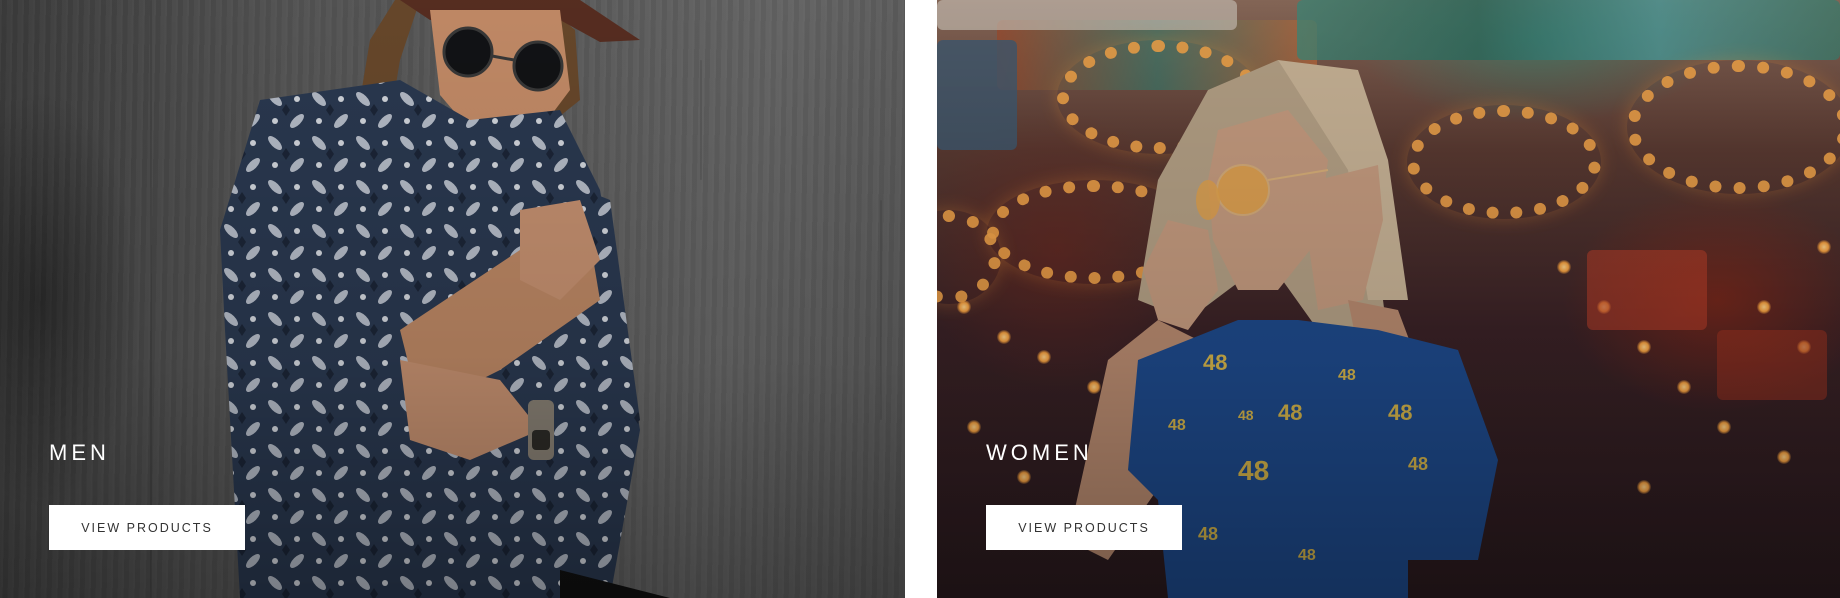  I want to click on men-category-title: MEN, so click(79, 452).